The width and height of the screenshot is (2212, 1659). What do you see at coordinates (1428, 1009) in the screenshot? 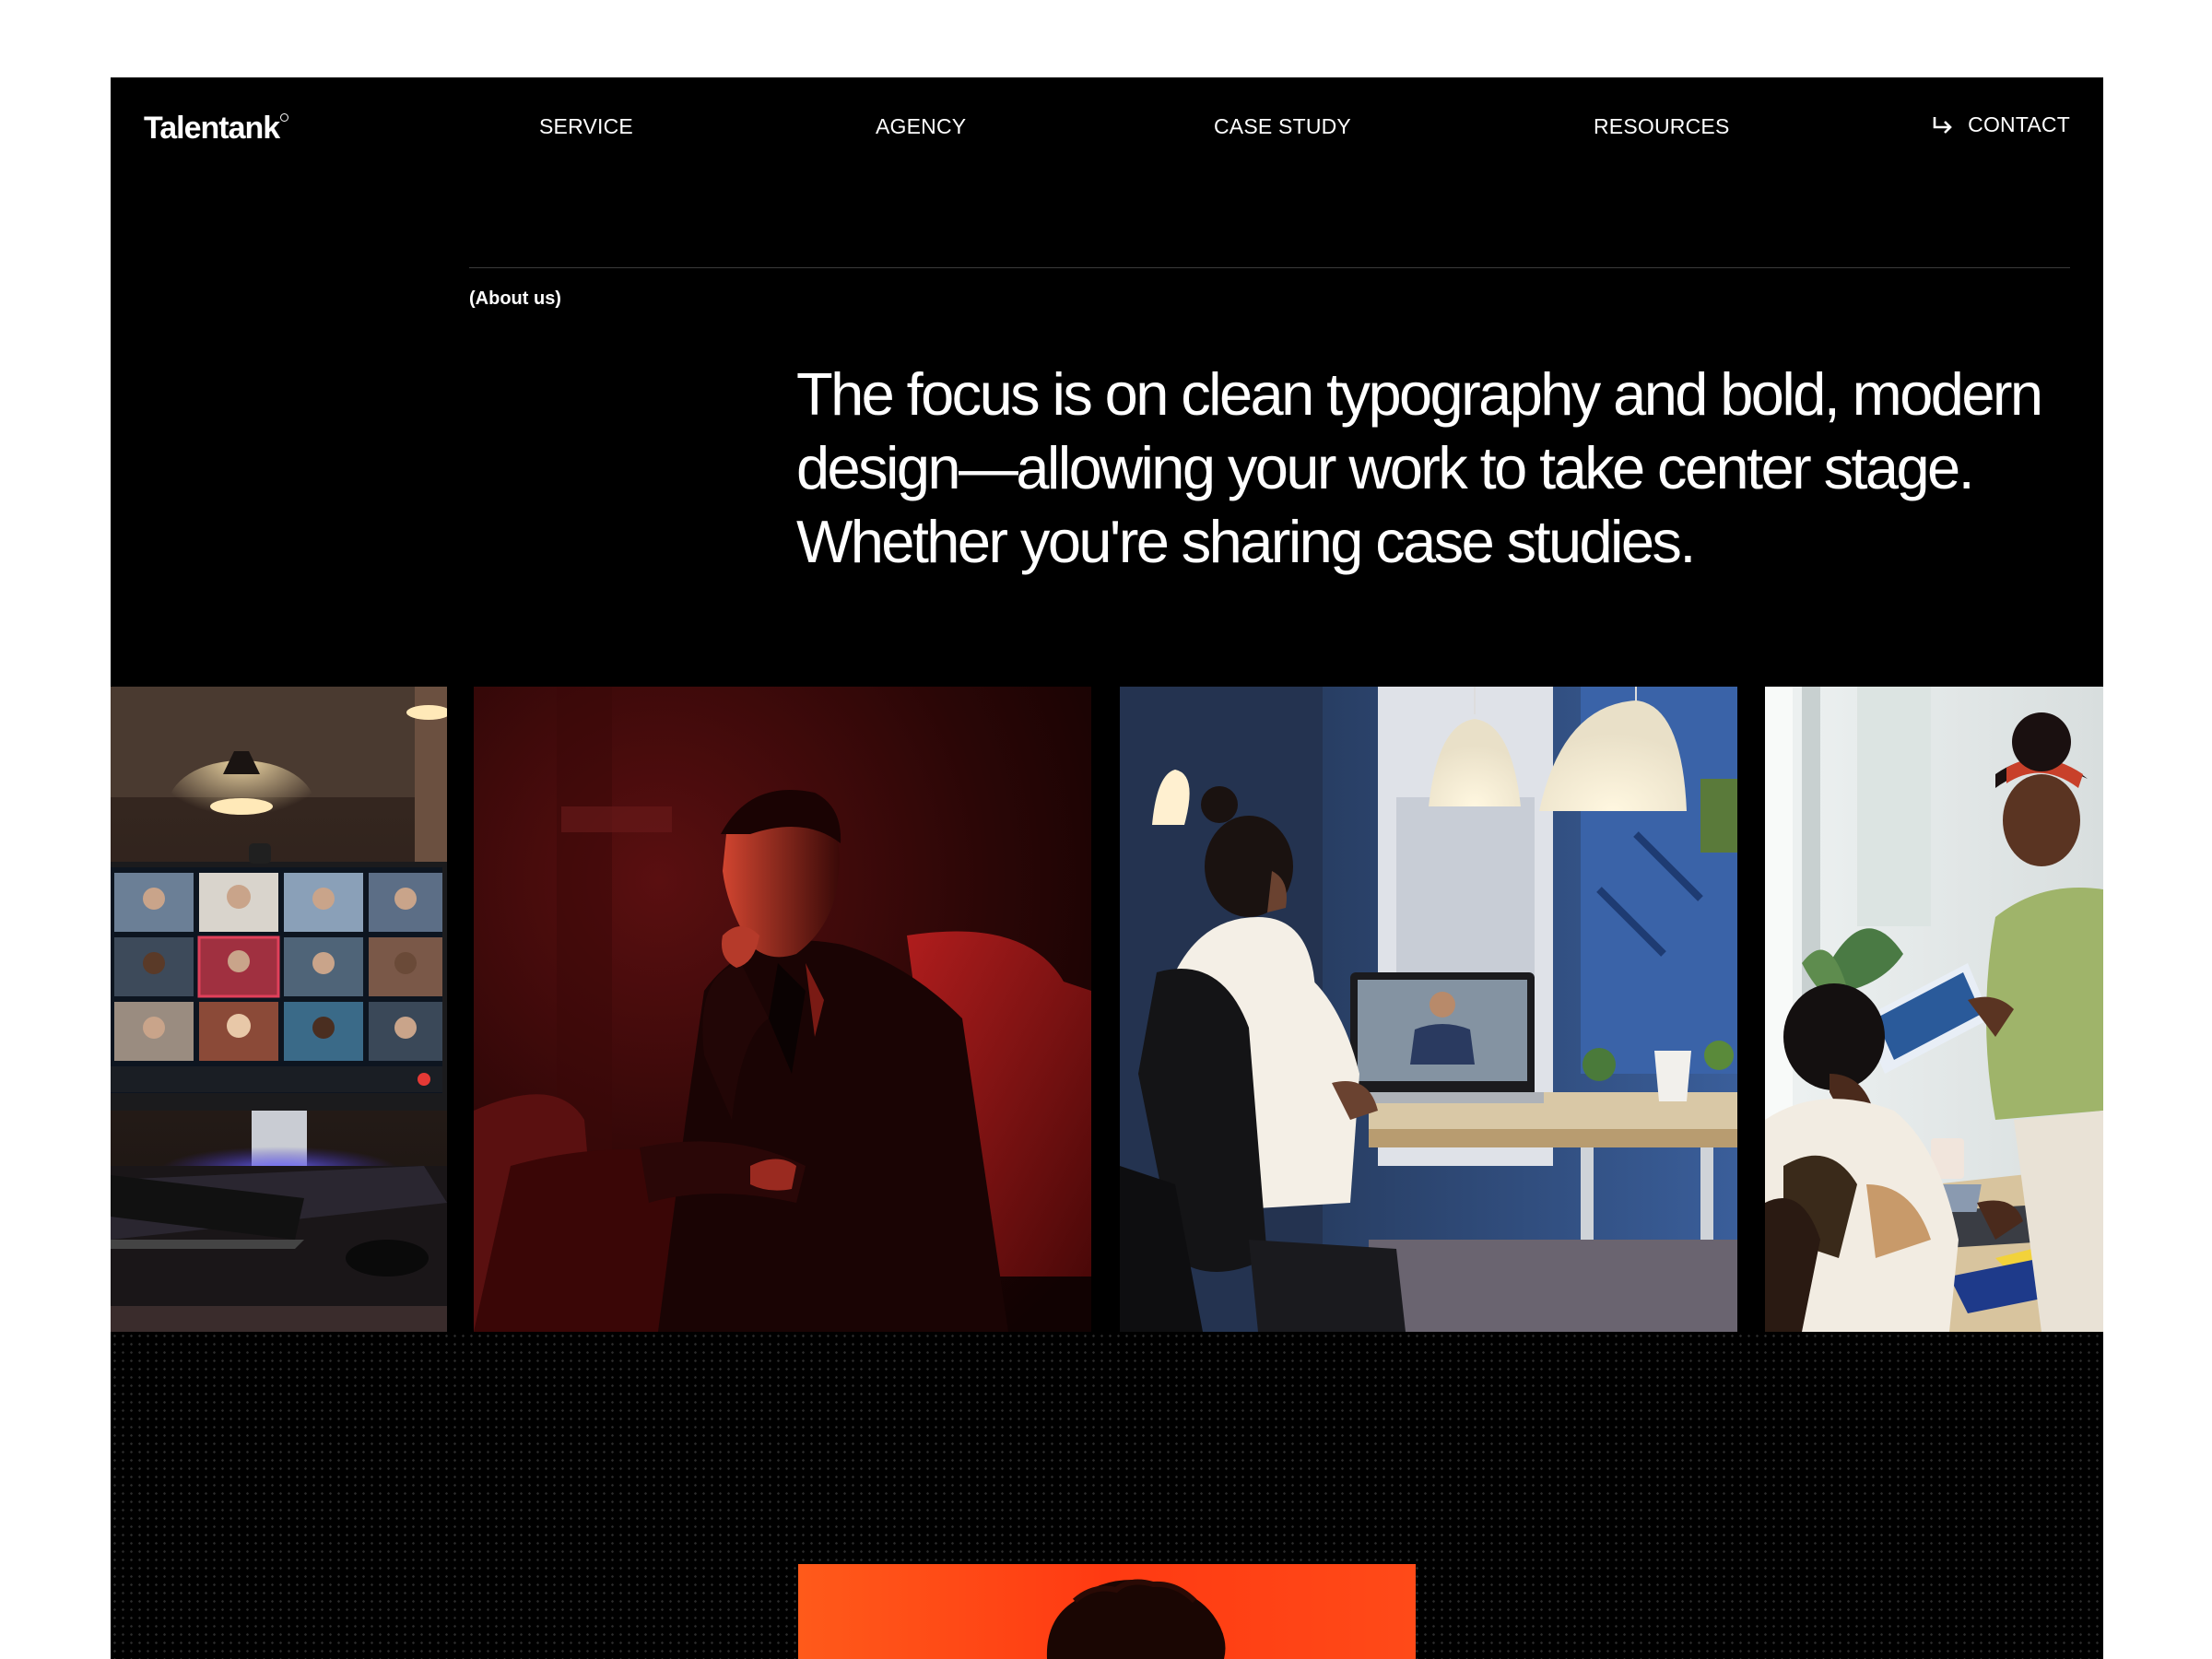
I see `woman-on-video-call-office-photo` at bounding box center [1428, 1009].